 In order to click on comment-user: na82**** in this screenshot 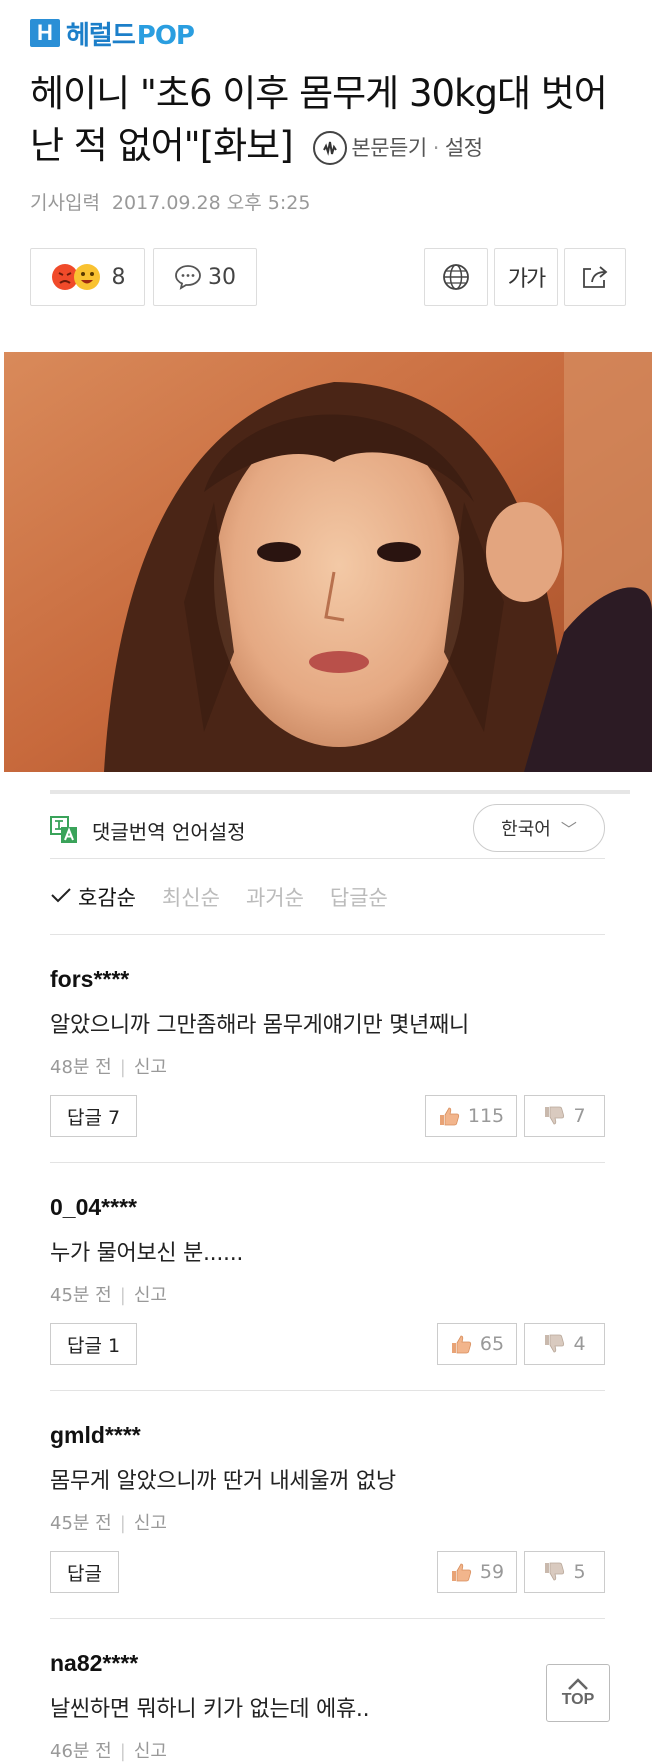, I will do `click(327, 1663)`.